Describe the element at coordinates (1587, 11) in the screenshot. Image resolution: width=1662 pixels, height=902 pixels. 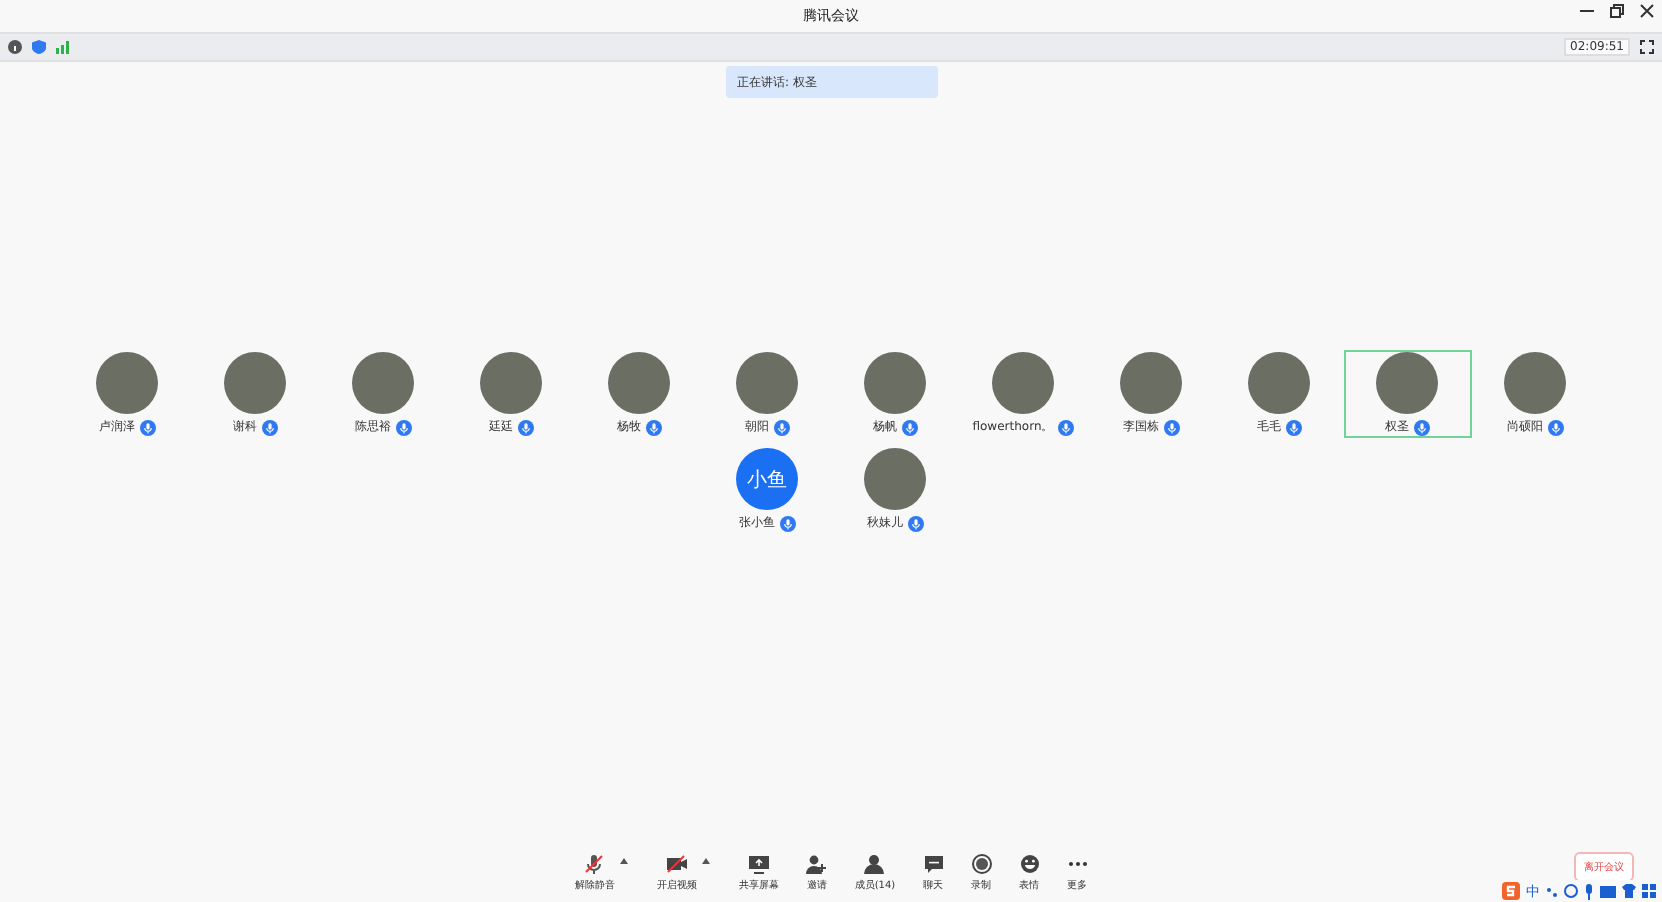
I see `minimize-icon` at that location.